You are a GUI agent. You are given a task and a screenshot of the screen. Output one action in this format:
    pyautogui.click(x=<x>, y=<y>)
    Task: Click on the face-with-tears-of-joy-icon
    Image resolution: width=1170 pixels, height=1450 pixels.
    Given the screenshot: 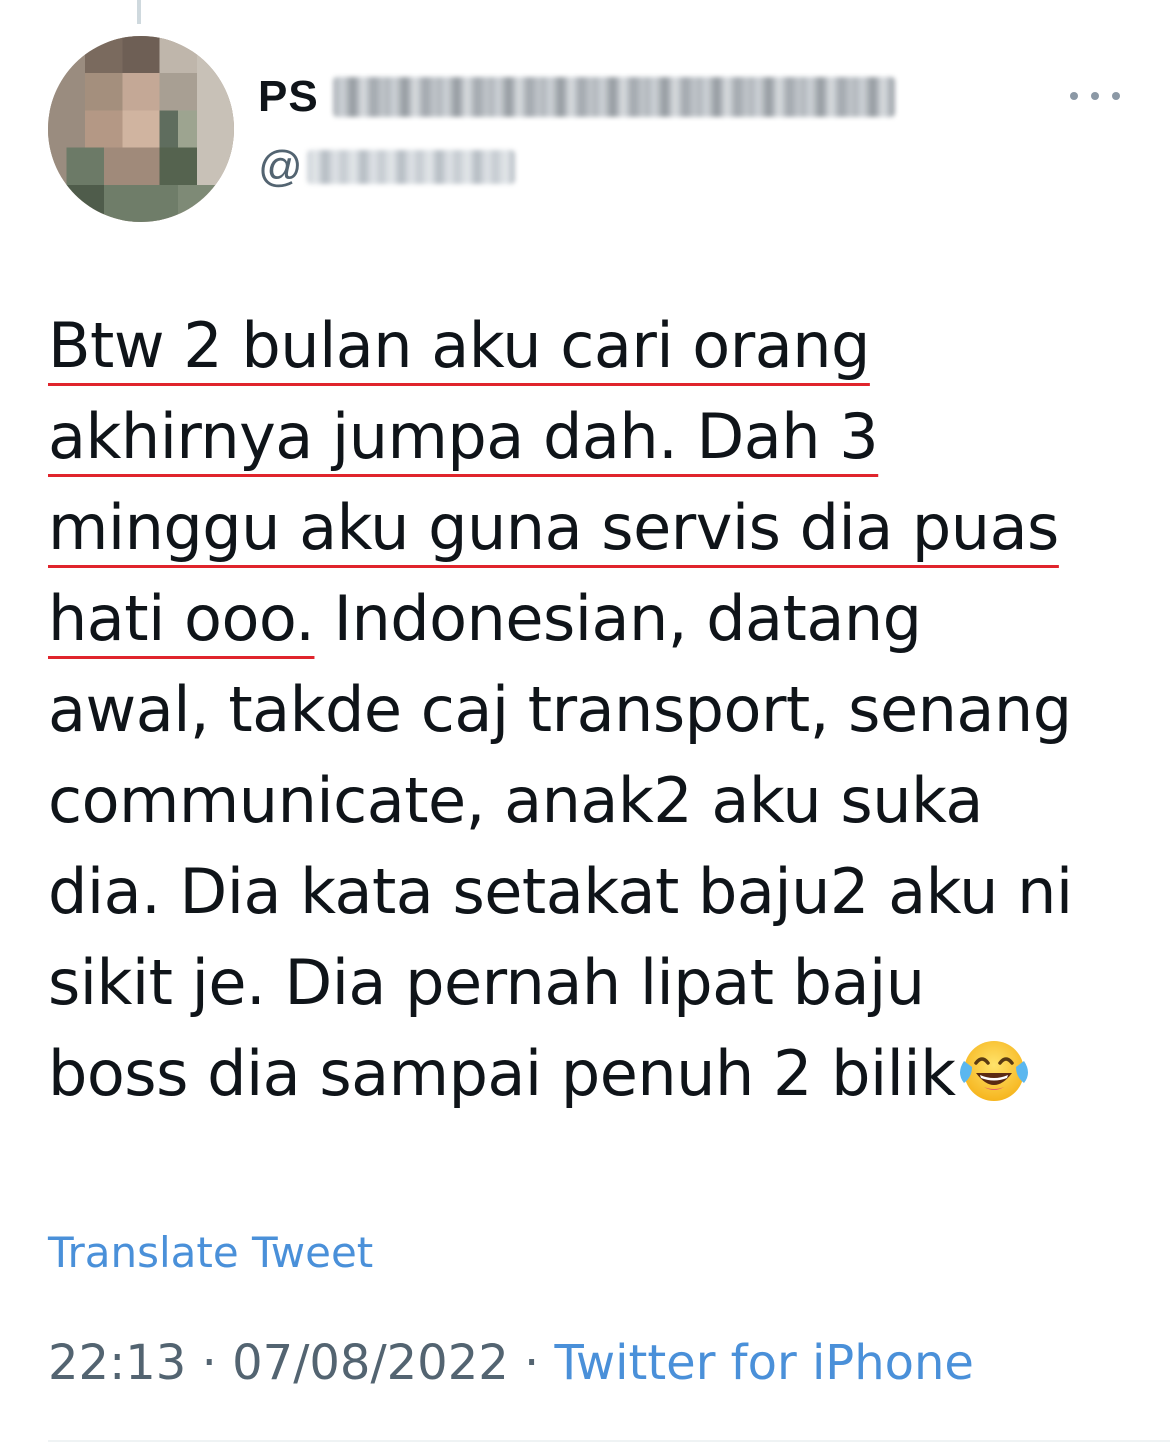 What is the action you would take?
    pyautogui.click(x=993, y=1071)
    